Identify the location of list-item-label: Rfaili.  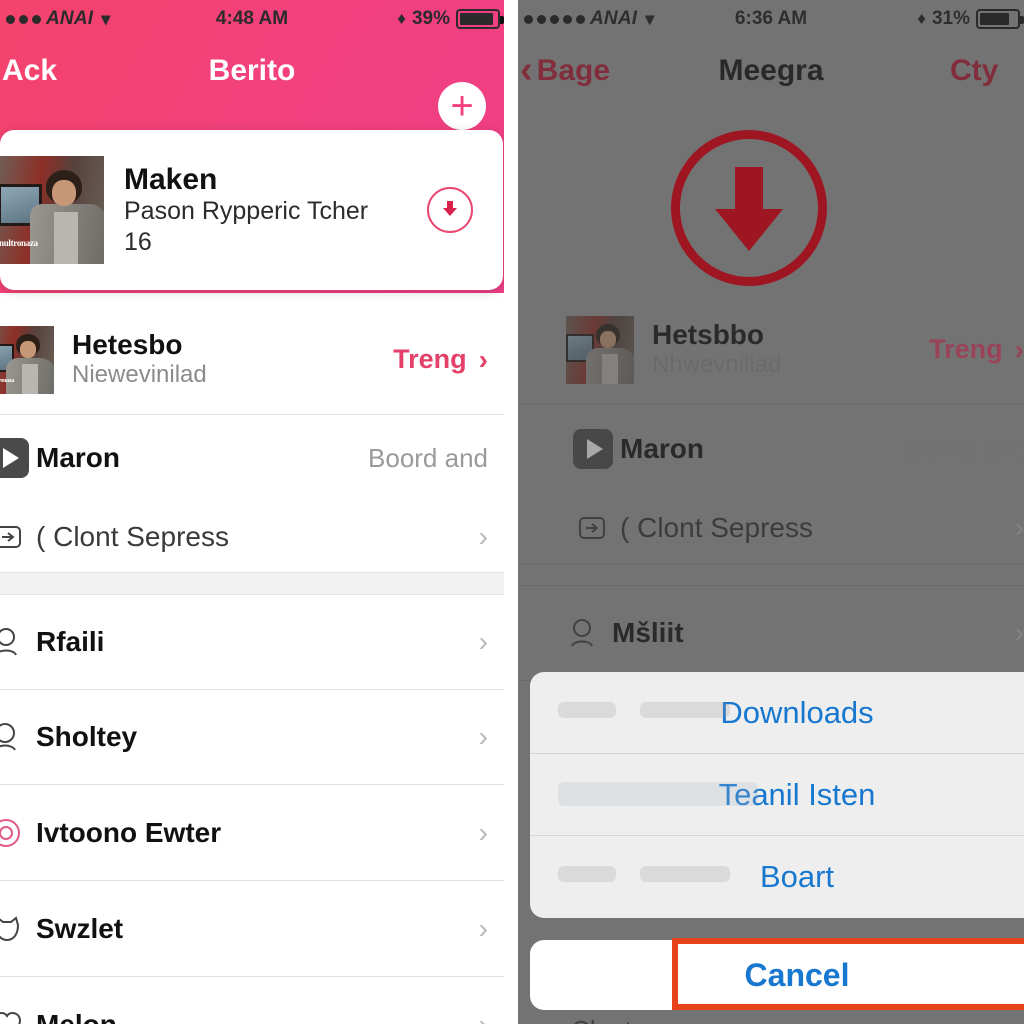
(70, 641).